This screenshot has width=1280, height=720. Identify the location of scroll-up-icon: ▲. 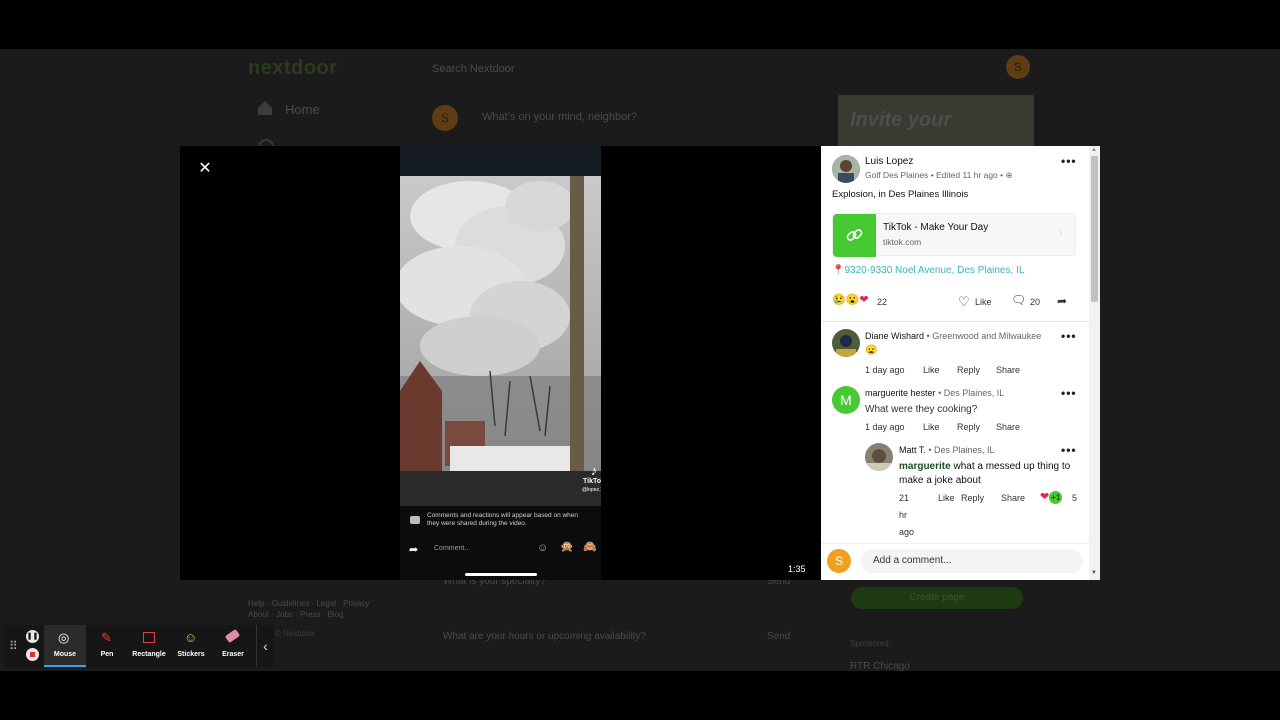
(1094, 150).